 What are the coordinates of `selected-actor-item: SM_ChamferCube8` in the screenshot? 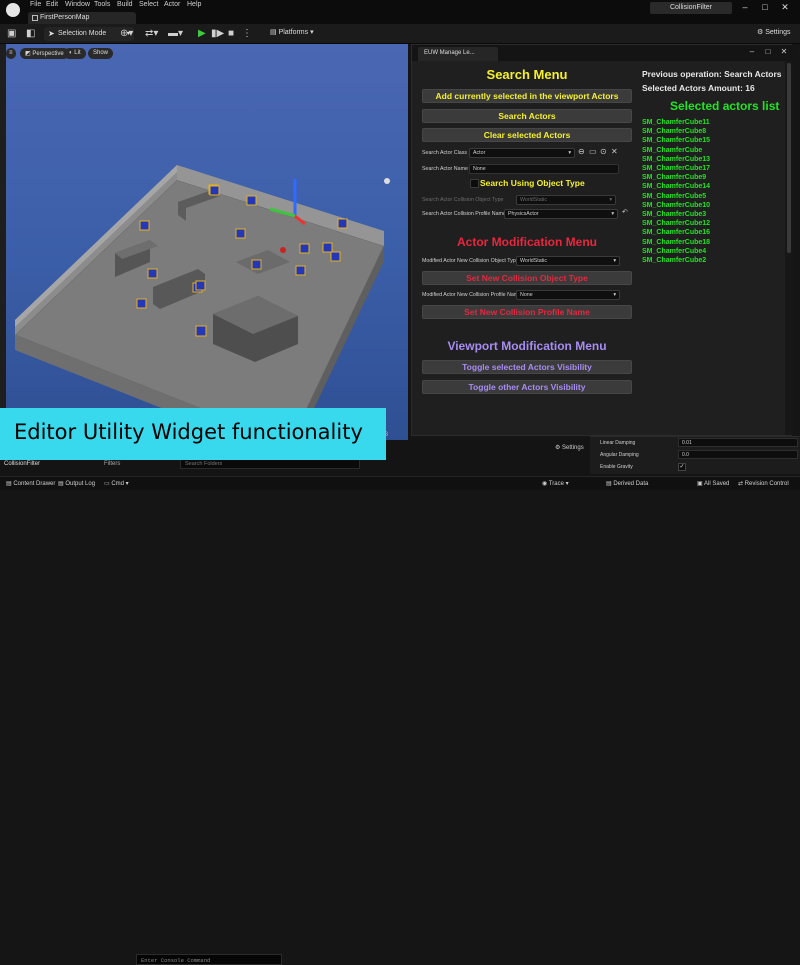 It's located at (674, 132).